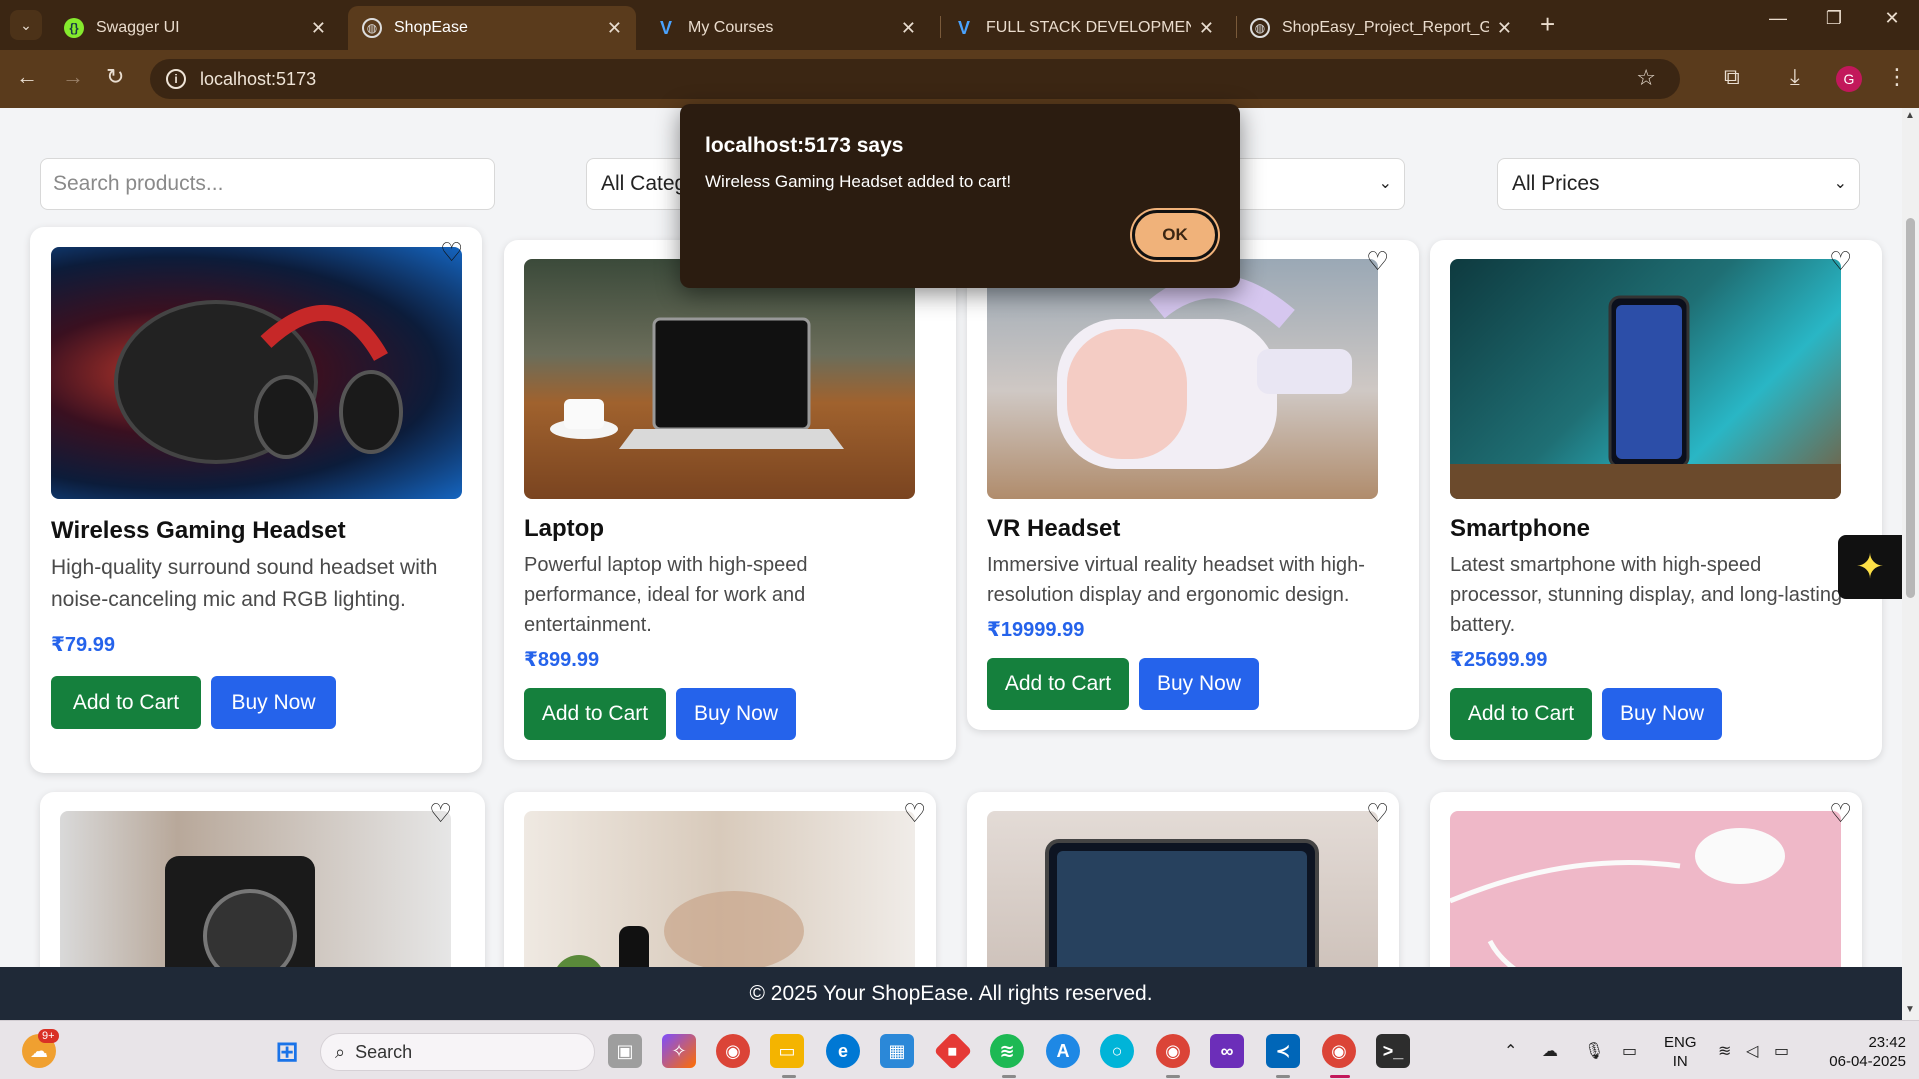 Image resolution: width=1919 pixels, height=1079 pixels. Describe the element at coordinates (1910, 115) in the screenshot. I see `scroll-up-arrow-icon: ▲` at that location.